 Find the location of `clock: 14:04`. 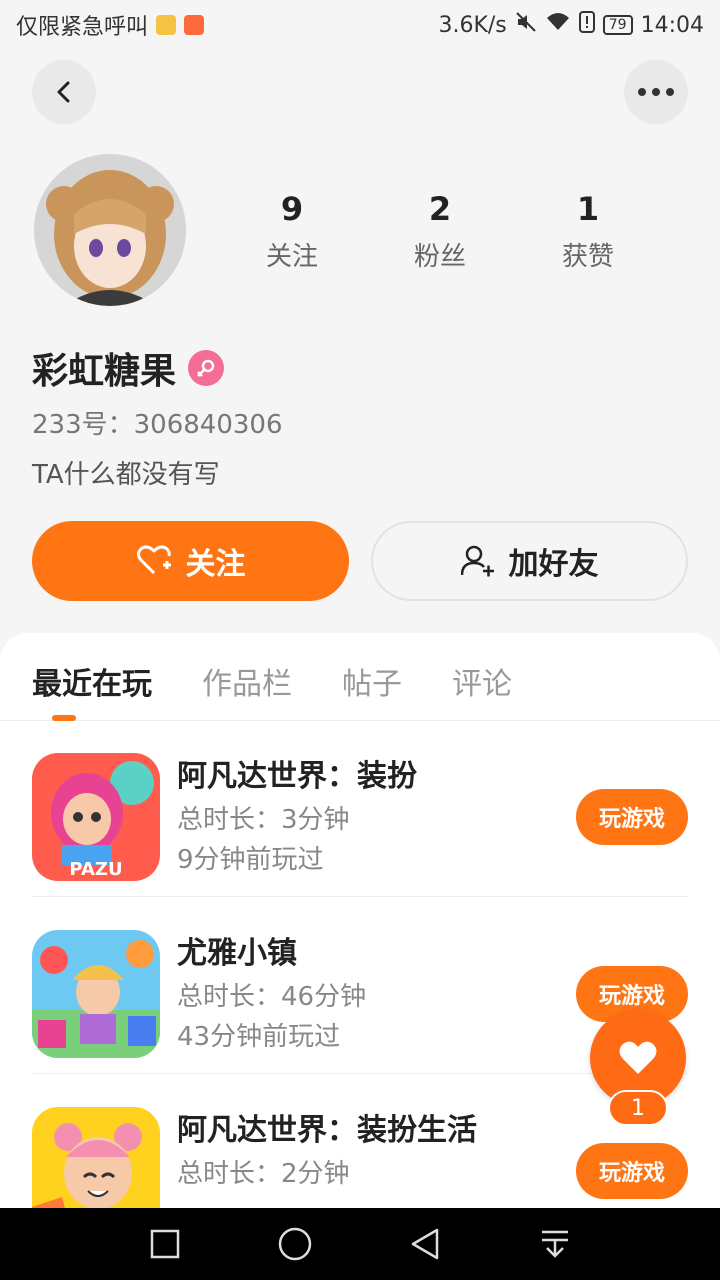

clock: 14:04 is located at coordinates (672, 25).